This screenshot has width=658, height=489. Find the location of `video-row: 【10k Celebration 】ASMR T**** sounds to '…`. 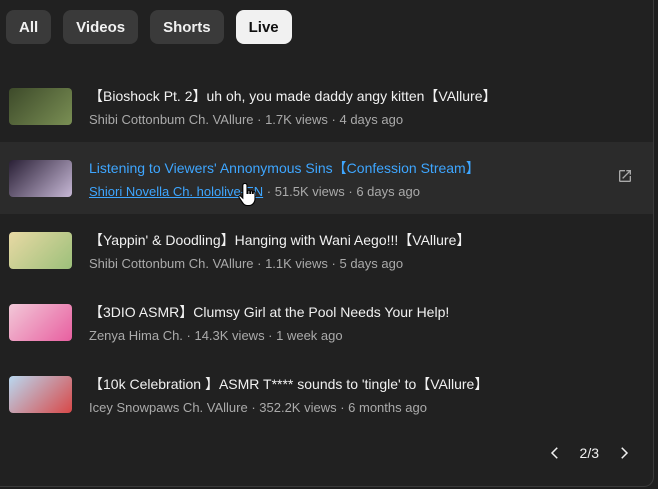

video-row: 【10k Celebration 】ASMR T**** sounds to '… is located at coordinates (326, 394).